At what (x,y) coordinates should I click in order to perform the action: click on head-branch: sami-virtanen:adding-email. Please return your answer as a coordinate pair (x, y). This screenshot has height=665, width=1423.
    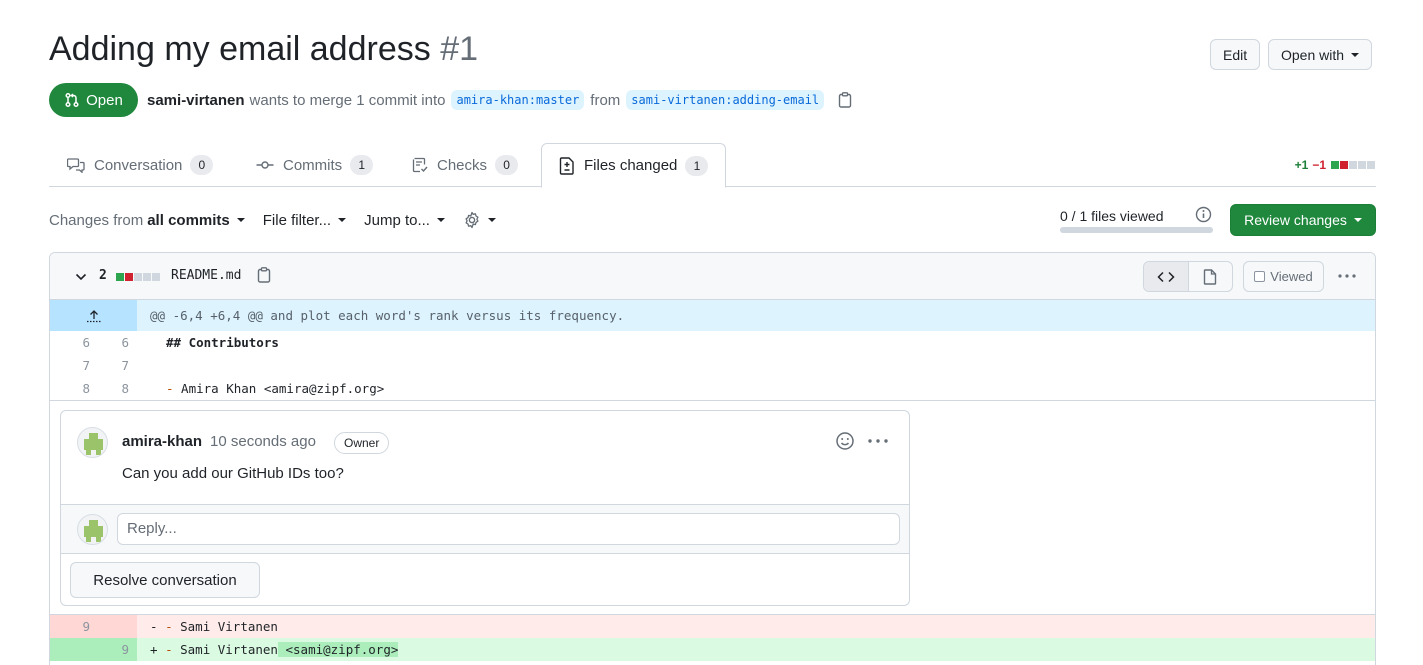
    Looking at the image, I should click on (725, 100).